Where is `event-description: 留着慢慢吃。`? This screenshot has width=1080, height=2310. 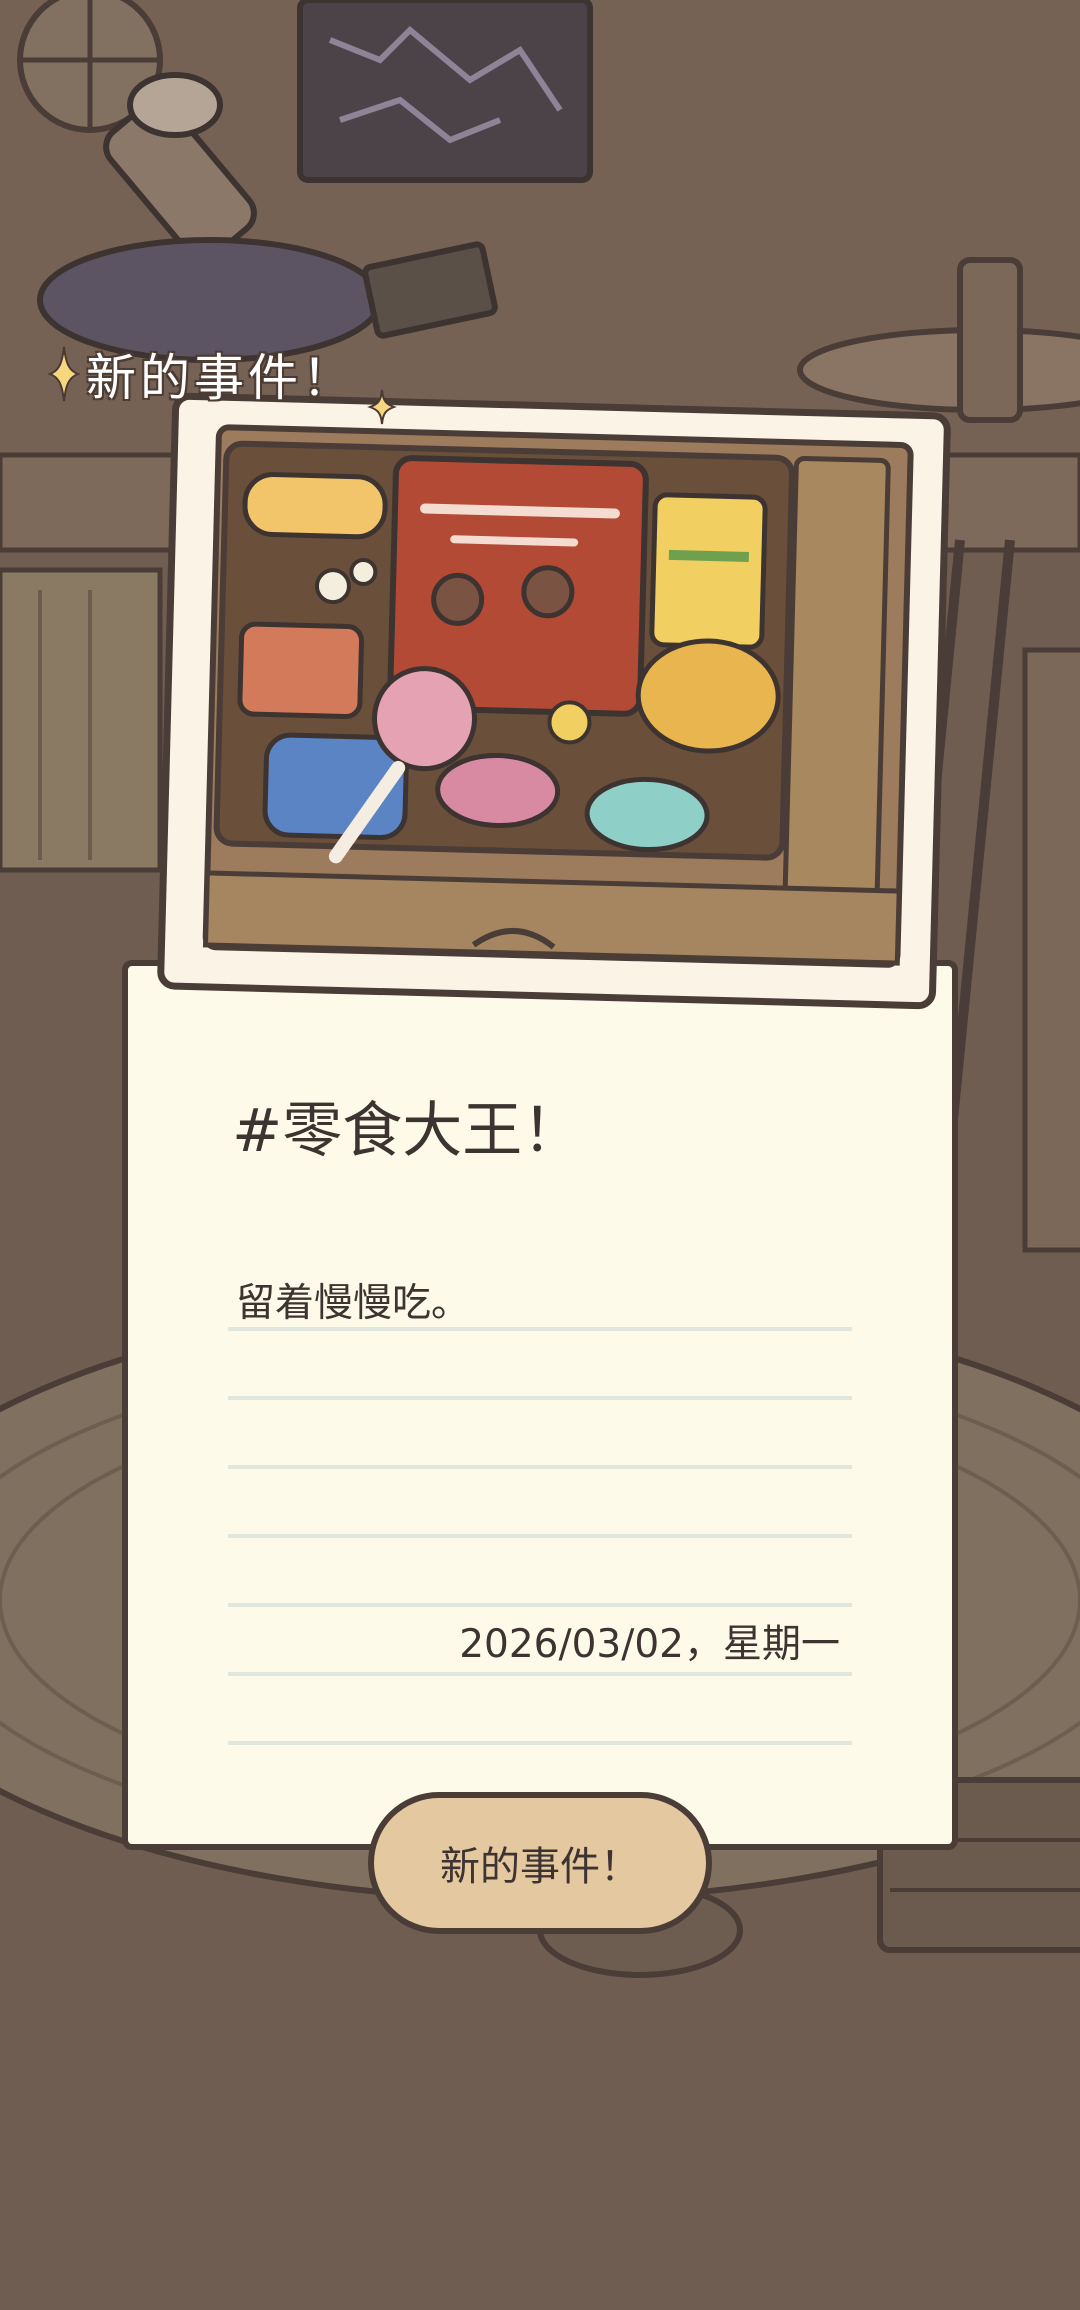 event-description: 留着慢慢吃。 is located at coordinates (353, 1303).